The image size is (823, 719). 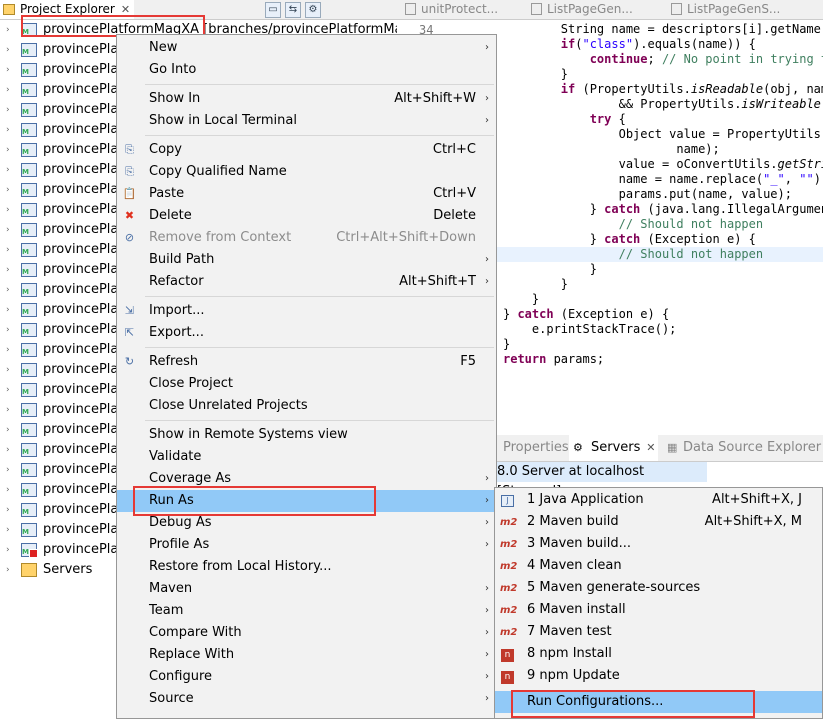 What do you see at coordinates (536, 448) in the screenshot?
I see `tab-properties: Properties` at bounding box center [536, 448].